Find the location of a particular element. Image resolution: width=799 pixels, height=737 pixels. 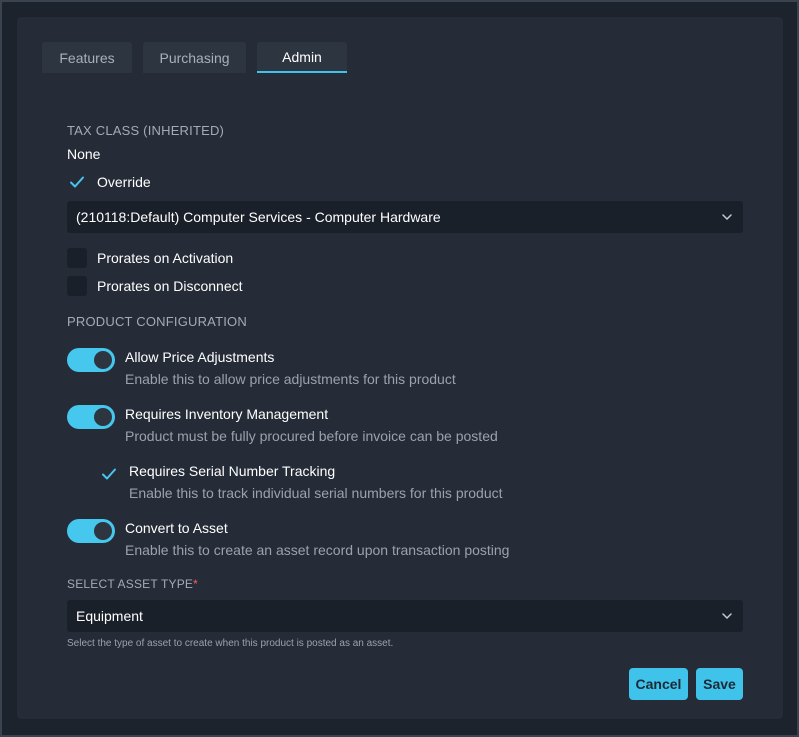

prorates-activation-checkbox is located at coordinates (77, 258).